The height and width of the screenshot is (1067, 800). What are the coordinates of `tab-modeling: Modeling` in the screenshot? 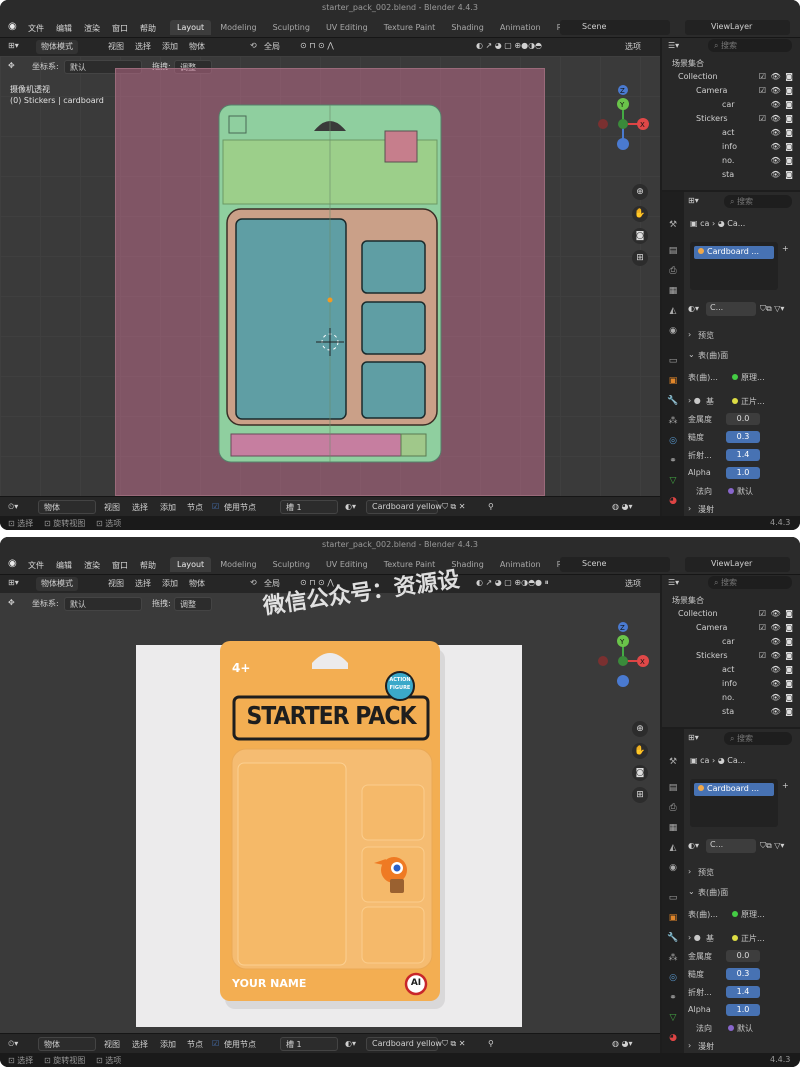 It's located at (238, 27).